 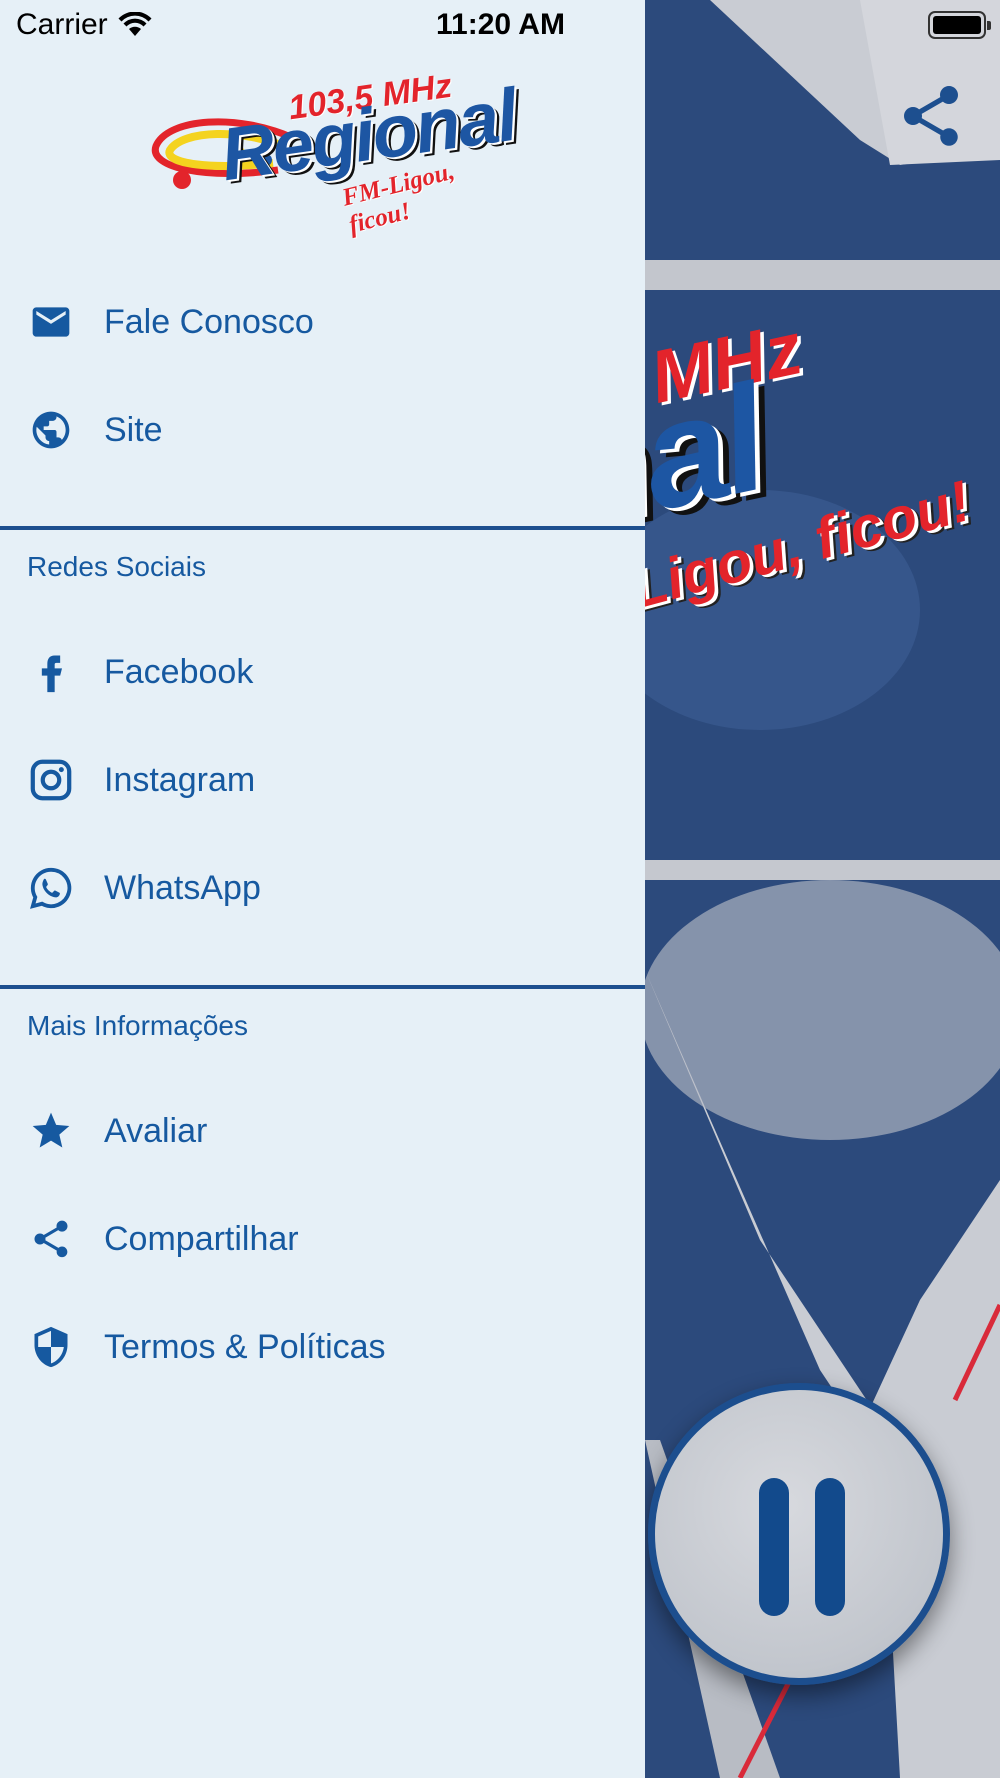 What do you see at coordinates (62, 24) in the screenshot?
I see `carrier-label: Carrier` at bounding box center [62, 24].